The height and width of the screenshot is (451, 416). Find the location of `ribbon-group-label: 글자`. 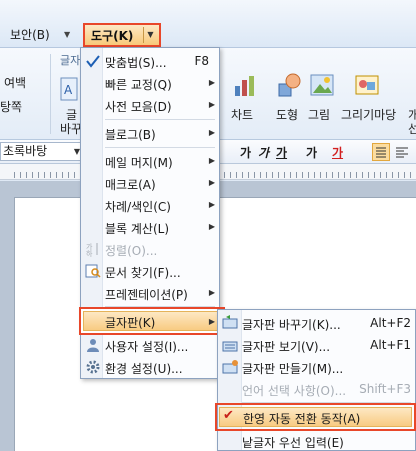

ribbon-group-label: 글자 is located at coordinates (70, 60).